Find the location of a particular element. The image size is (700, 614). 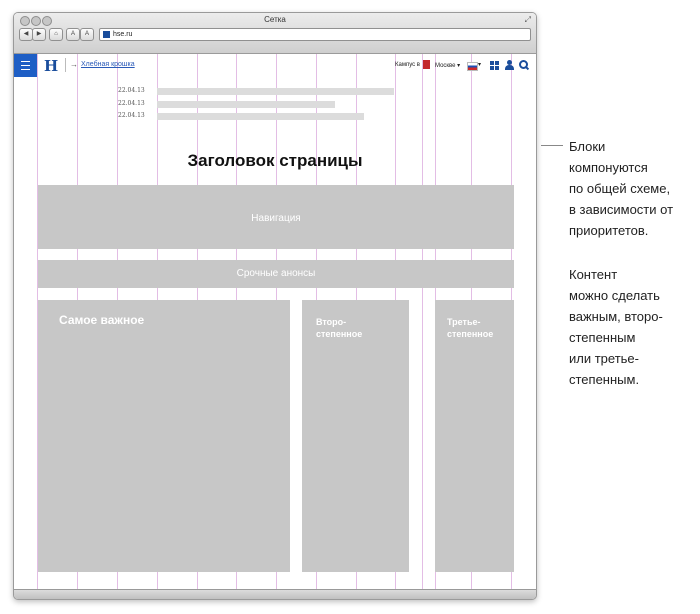

language-flag-icon is located at coordinates (472, 66).